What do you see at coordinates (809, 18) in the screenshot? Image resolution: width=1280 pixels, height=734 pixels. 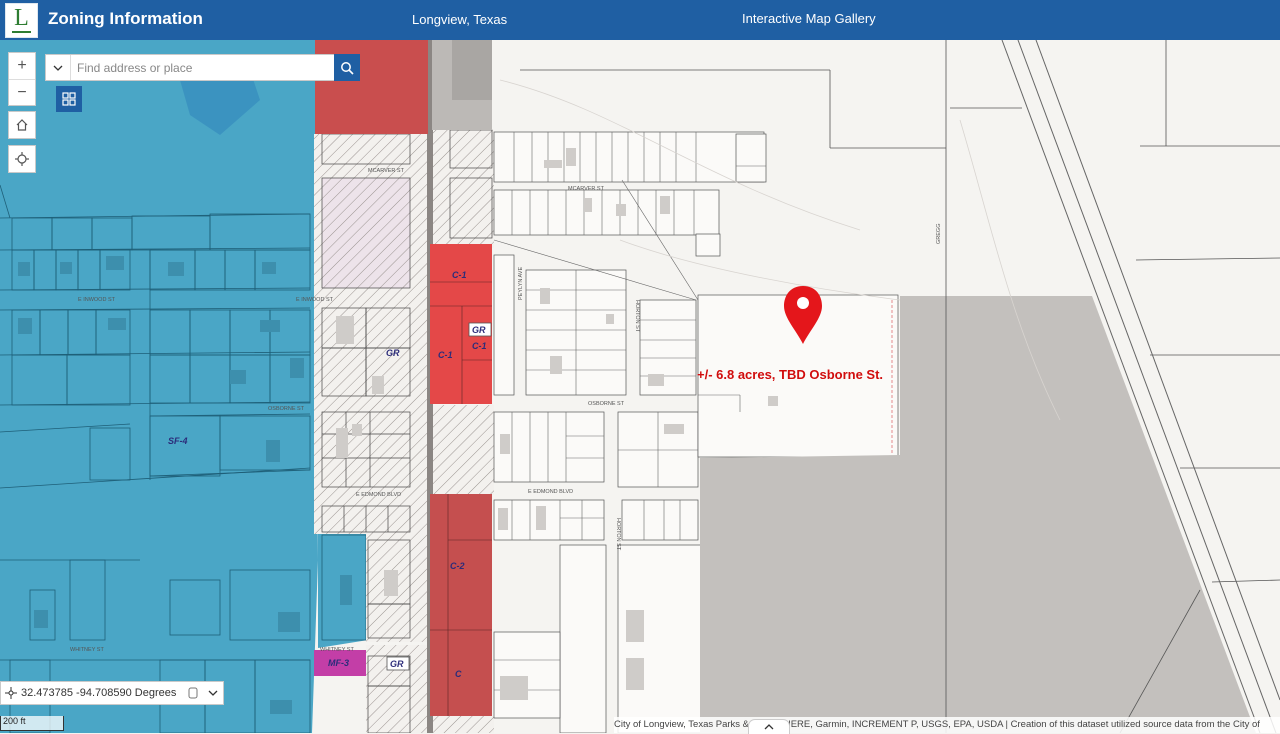 I see `map-gallery-link: Interactive Map Gallery` at bounding box center [809, 18].